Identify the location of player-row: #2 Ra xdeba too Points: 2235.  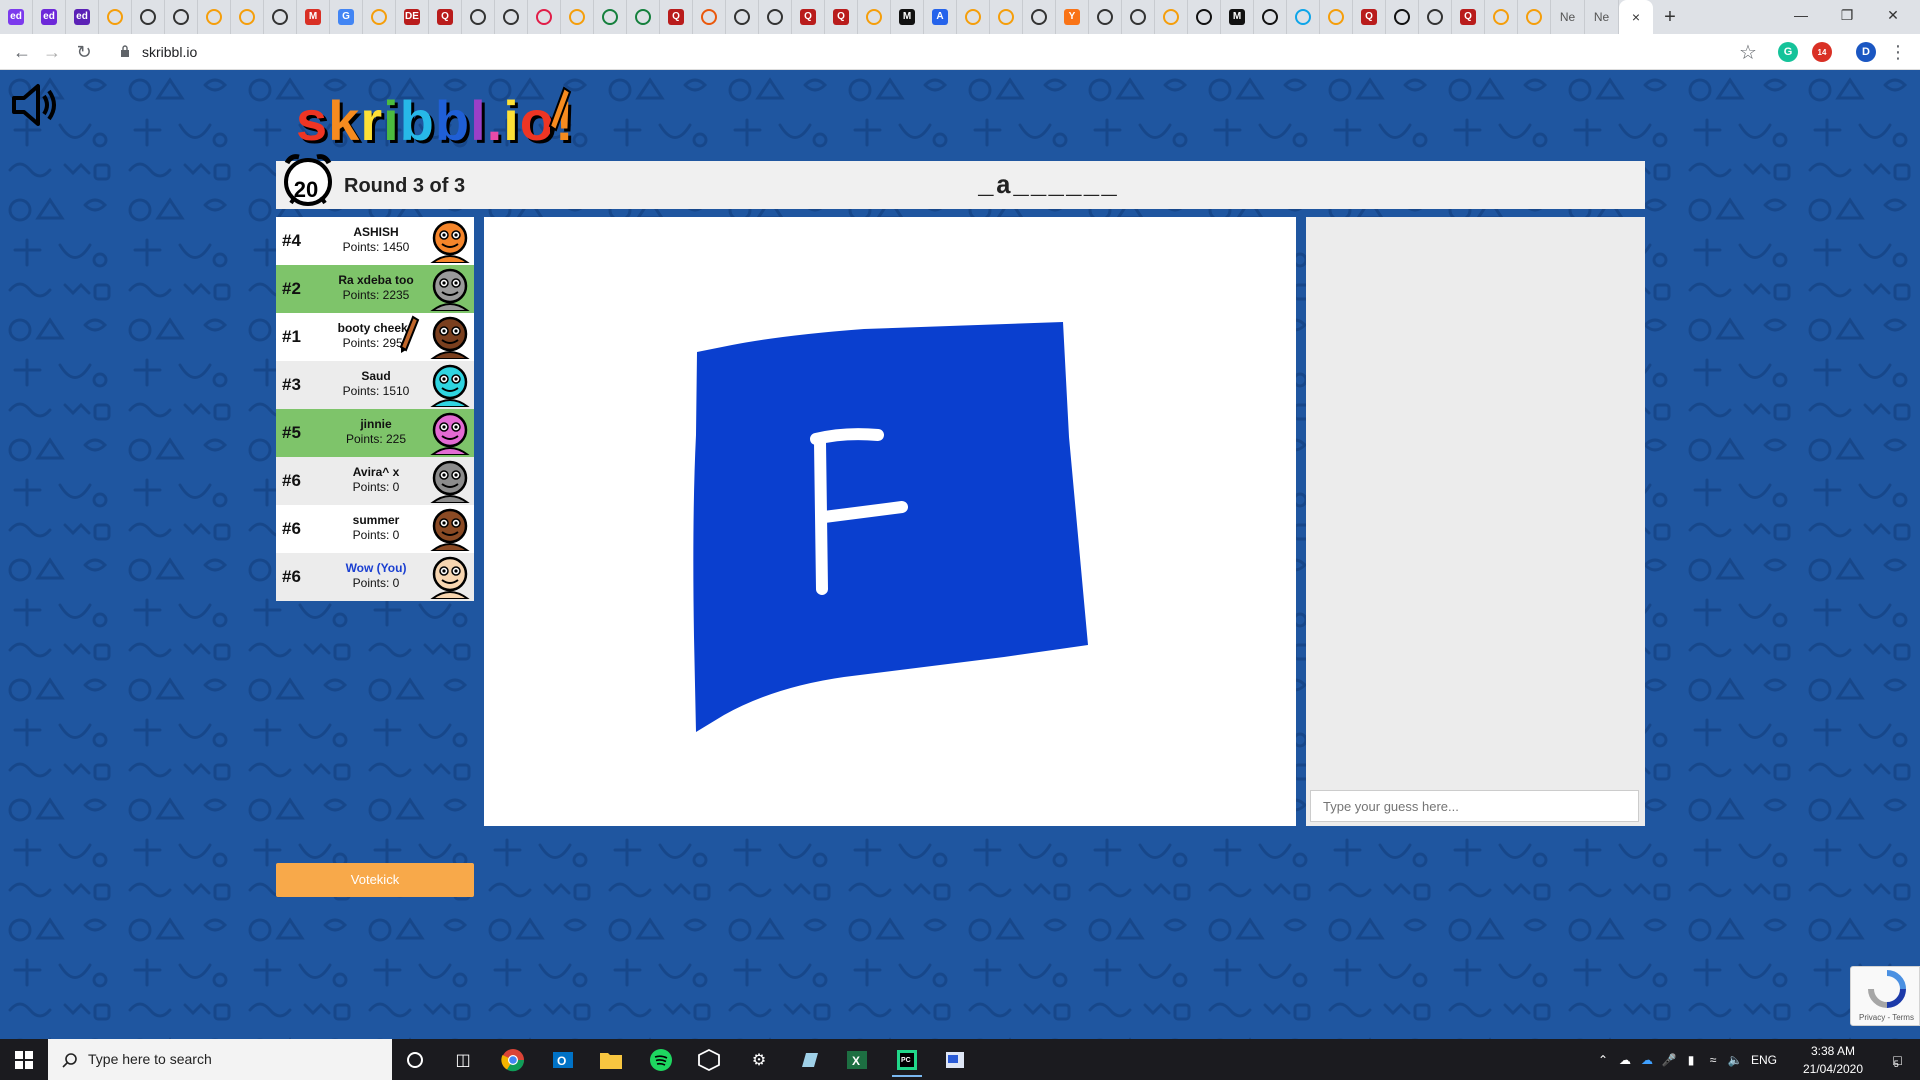
(375, 289).